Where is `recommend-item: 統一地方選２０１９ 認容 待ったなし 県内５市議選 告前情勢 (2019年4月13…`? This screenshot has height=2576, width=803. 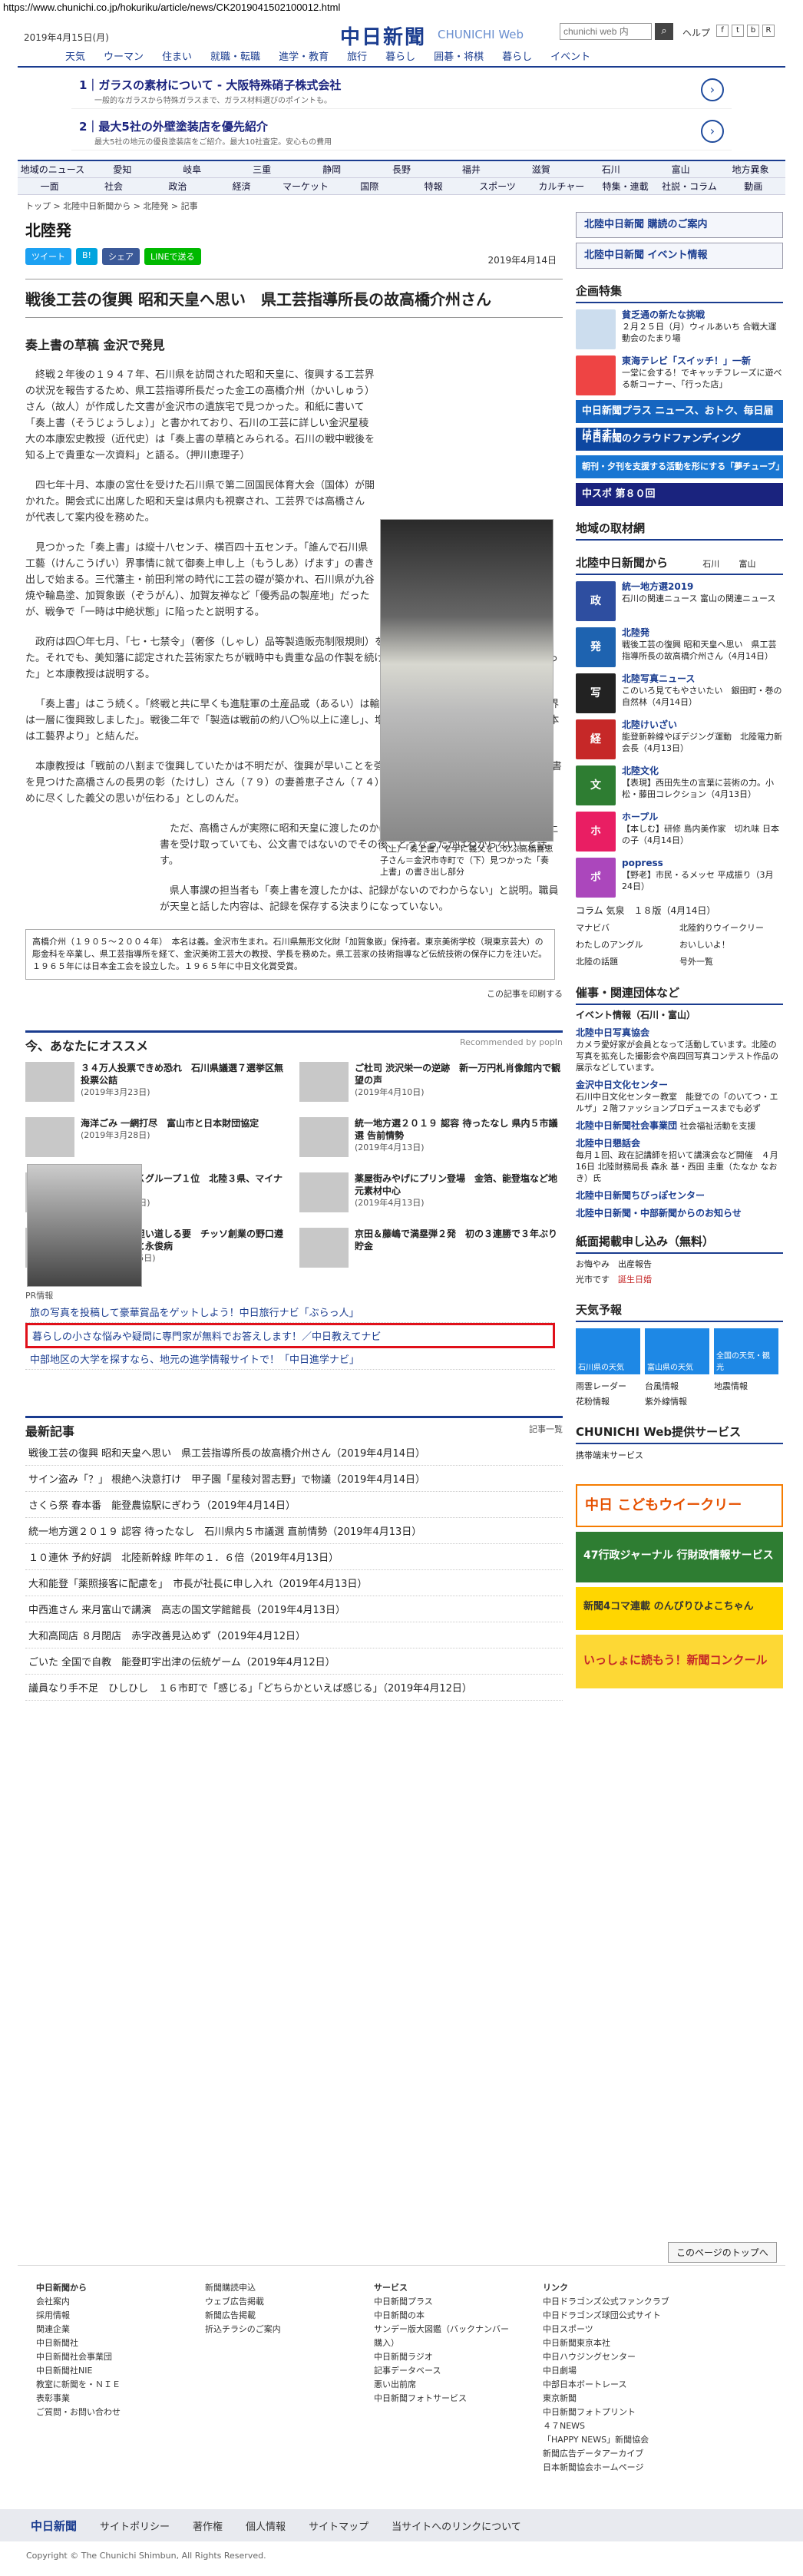
recommend-item: 統一地方選２０１９ 認容 待ったなし 県内５市議選 告前情勢 (2019年4月13… is located at coordinates (431, 1141).